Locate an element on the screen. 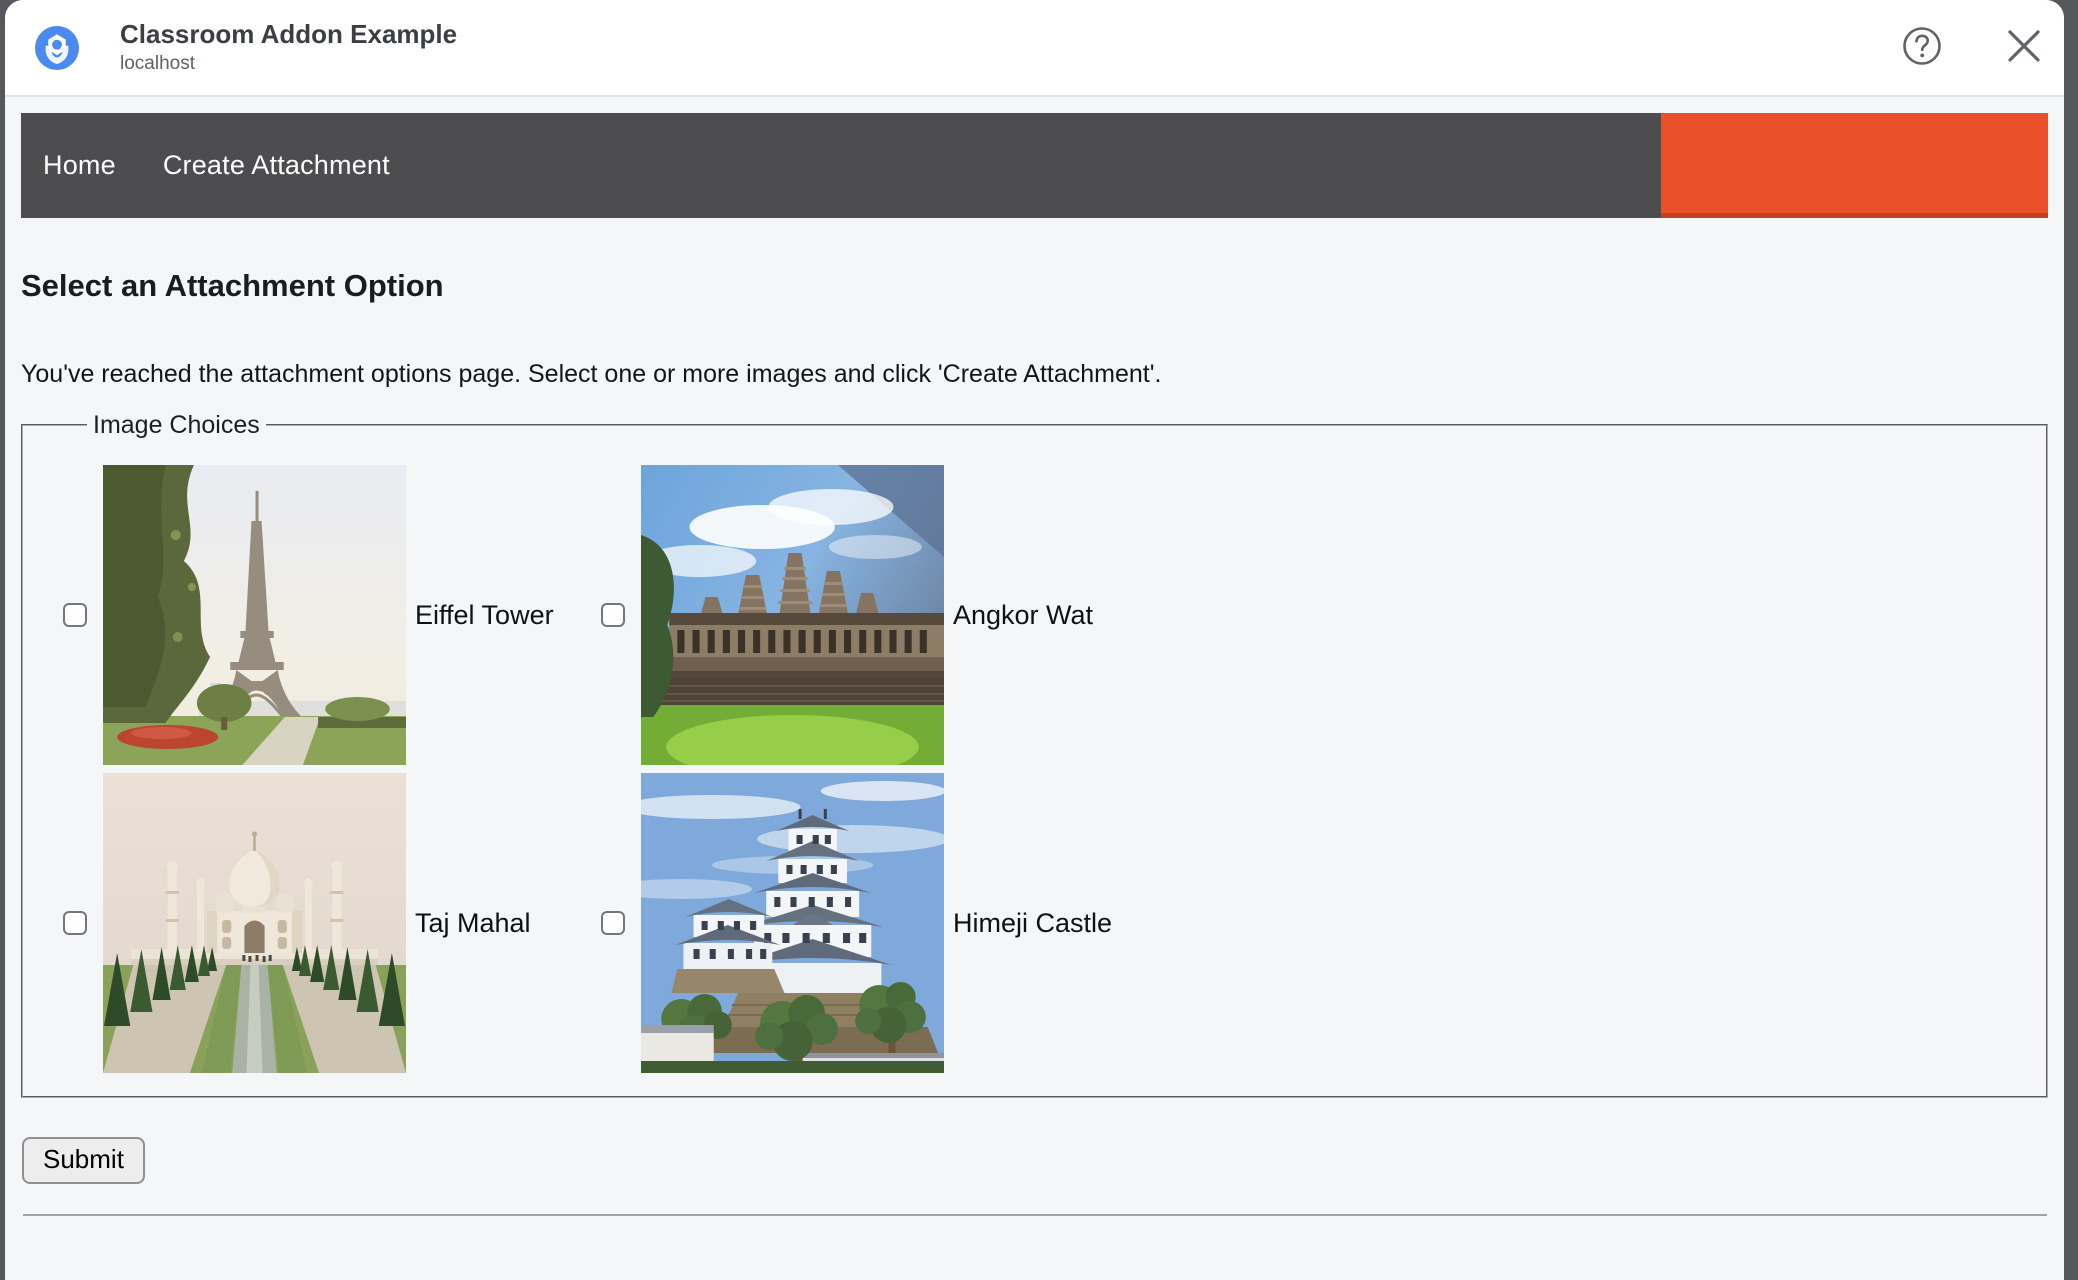  choice-himeji-castle: Himeji Castle is located at coordinates (856, 923).